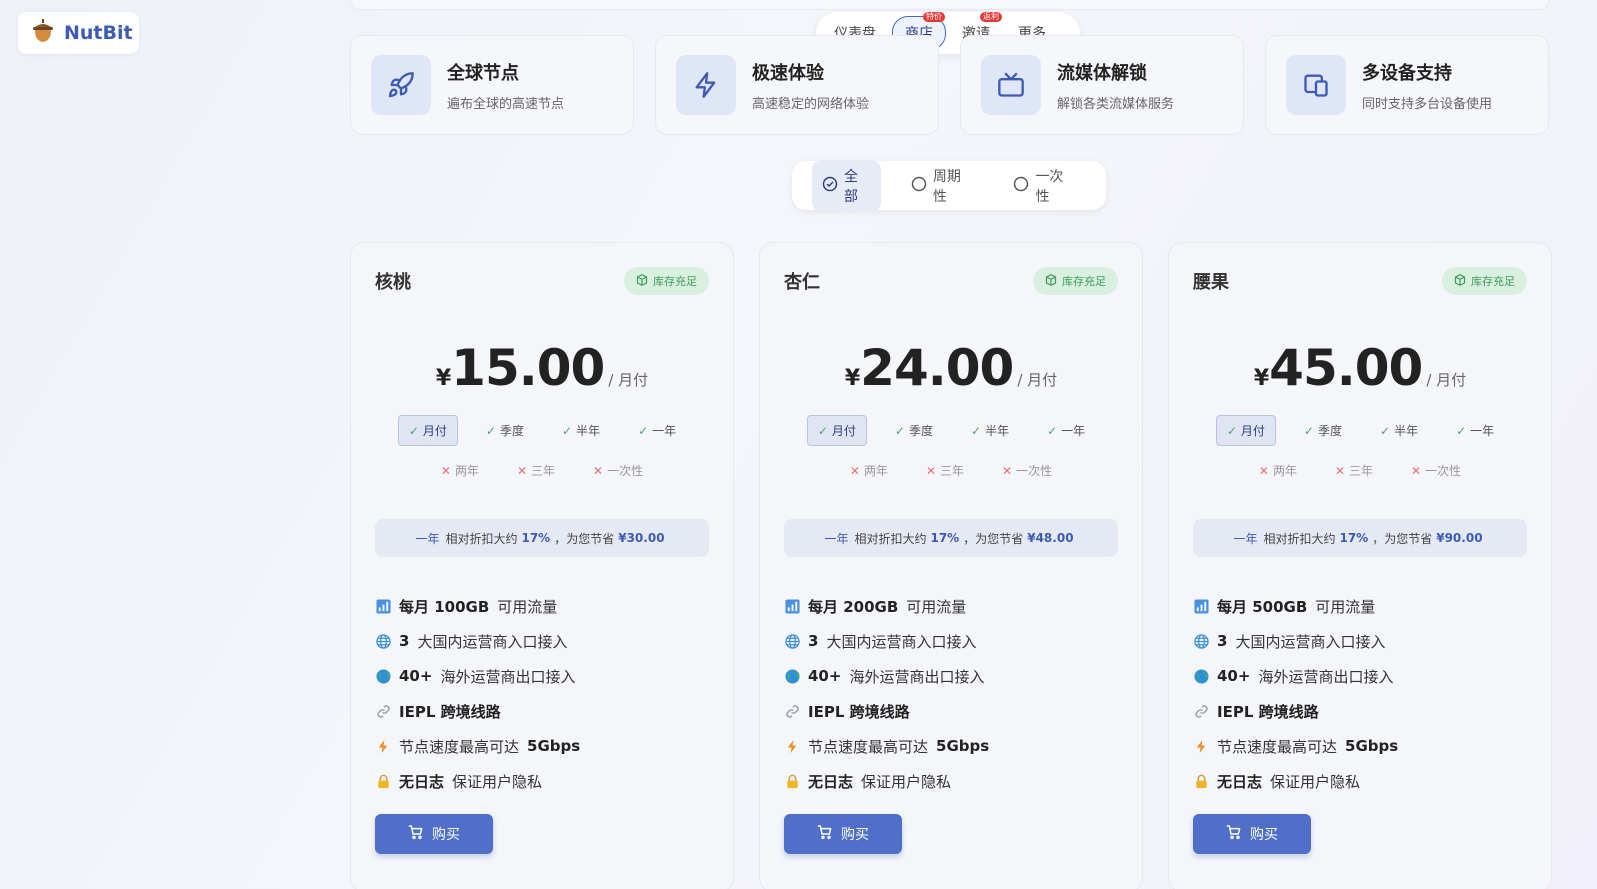 This screenshot has height=889, width=1597. Describe the element at coordinates (1264, 835) in the screenshot. I see `buy-label: 购买` at that location.